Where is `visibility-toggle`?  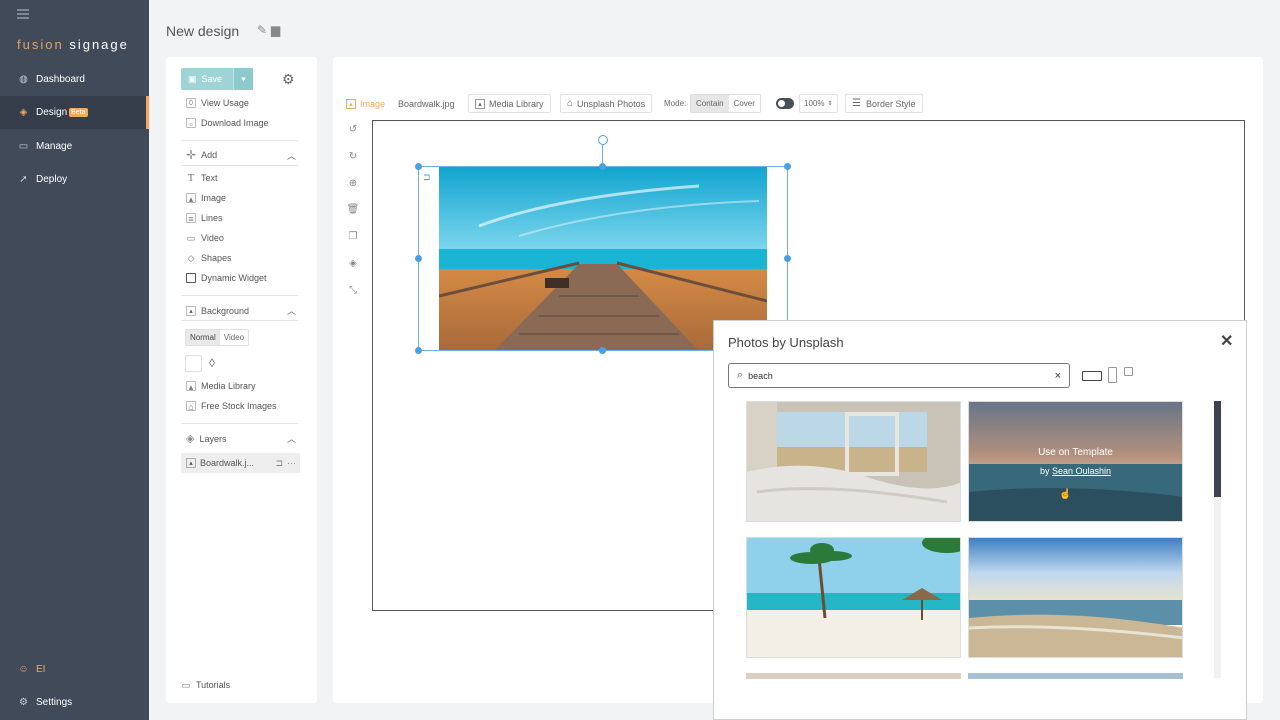 visibility-toggle is located at coordinates (785, 103).